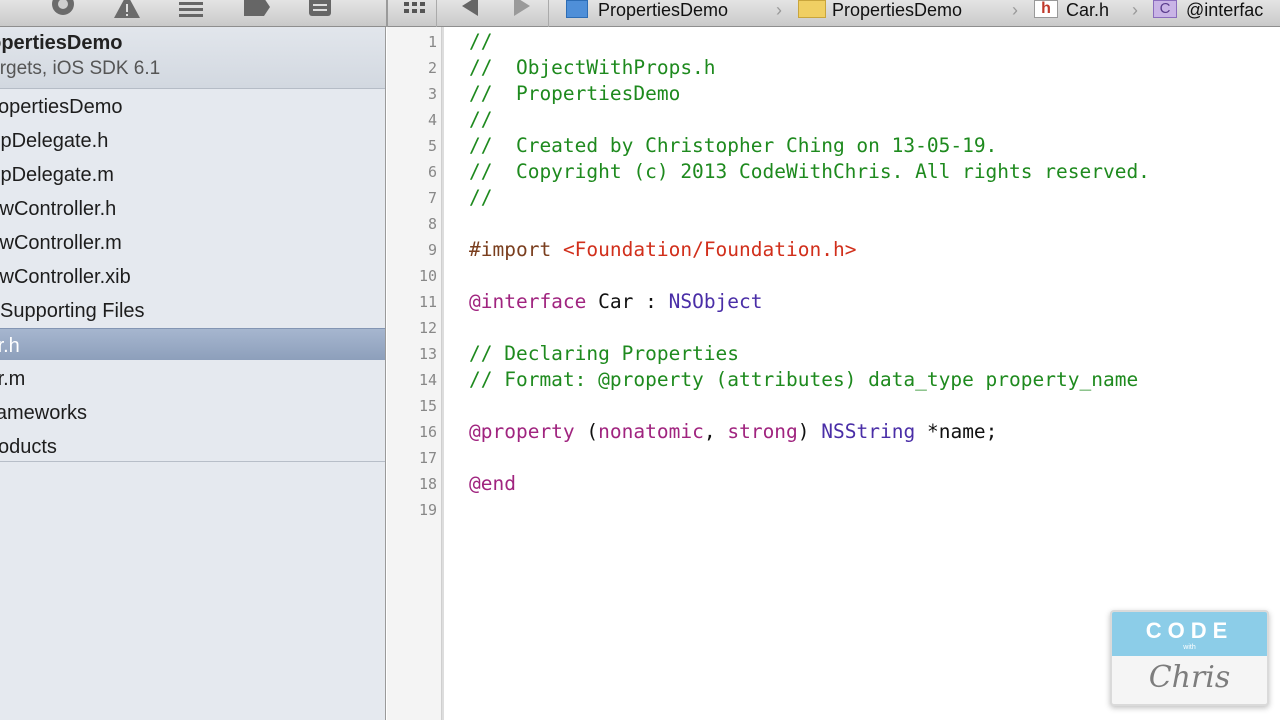 Image resolution: width=1280 pixels, height=720 pixels. What do you see at coordinates (427, 432) in the screenshot?
I see `line-number: 16` at bounding box center [427, 432].